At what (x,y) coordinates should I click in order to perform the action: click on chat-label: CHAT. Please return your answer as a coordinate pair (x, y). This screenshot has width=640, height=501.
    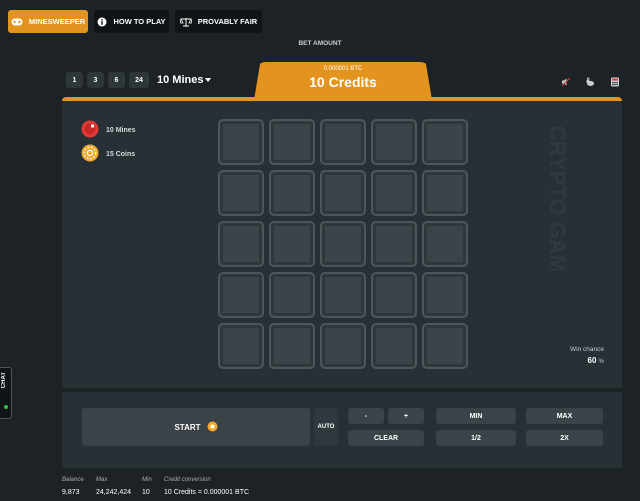
    Looking at the image, I should click on (4, 380).